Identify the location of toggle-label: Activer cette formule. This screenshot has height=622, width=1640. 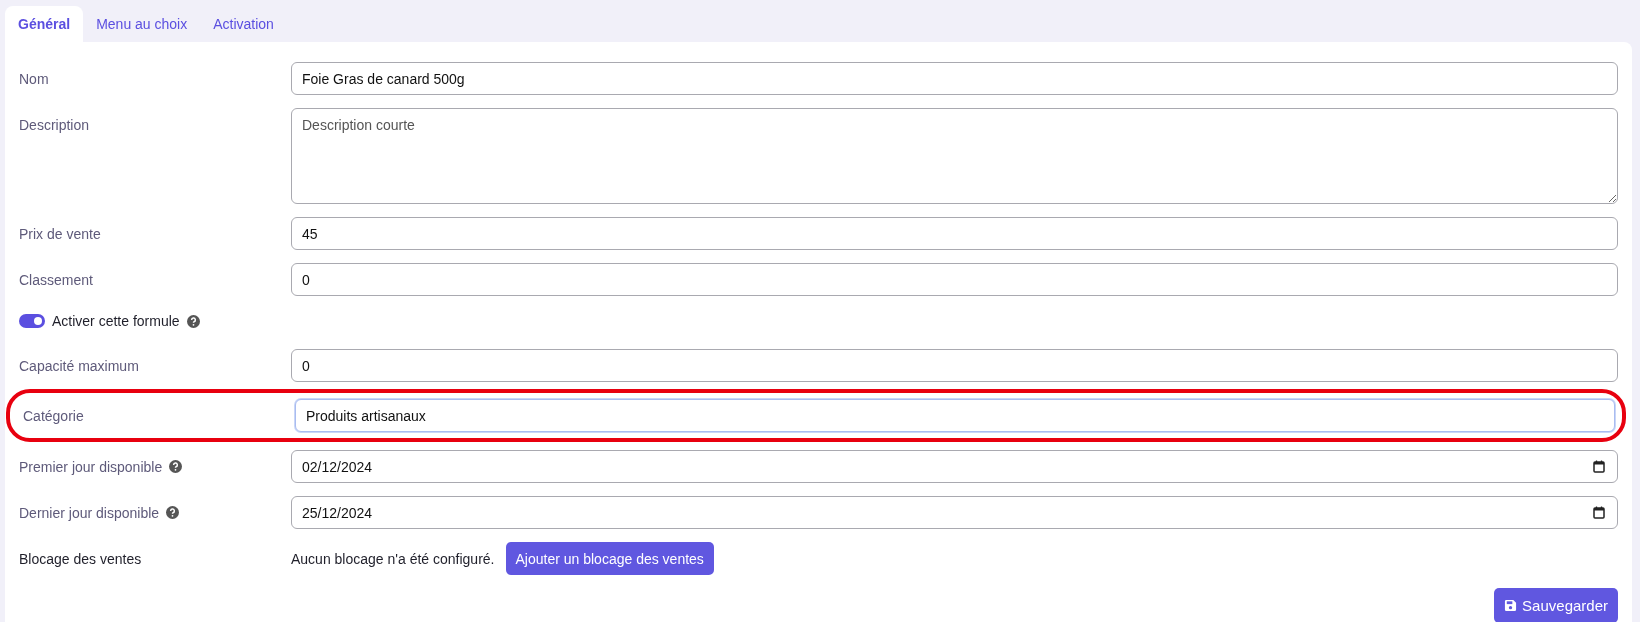
(116, 321).